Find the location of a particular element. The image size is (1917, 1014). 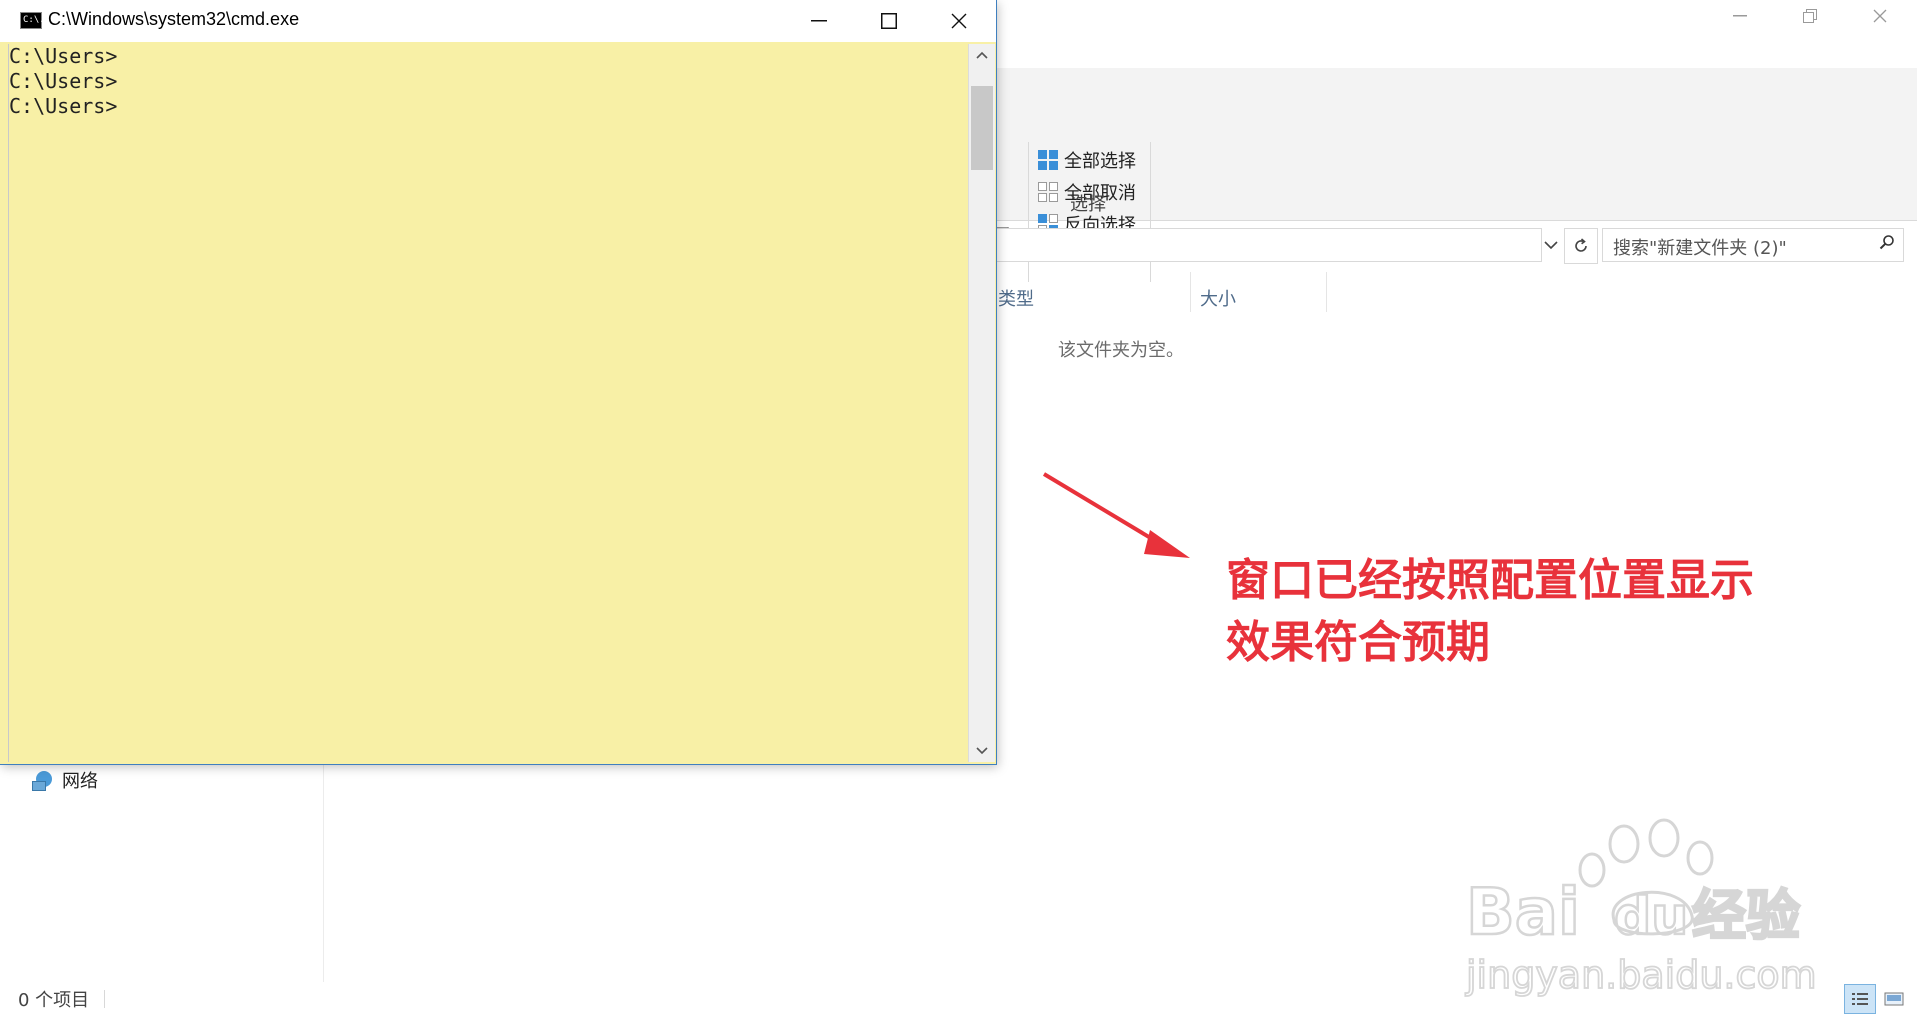

column-header-type: 类型 is located at coordinates (1016, 298).